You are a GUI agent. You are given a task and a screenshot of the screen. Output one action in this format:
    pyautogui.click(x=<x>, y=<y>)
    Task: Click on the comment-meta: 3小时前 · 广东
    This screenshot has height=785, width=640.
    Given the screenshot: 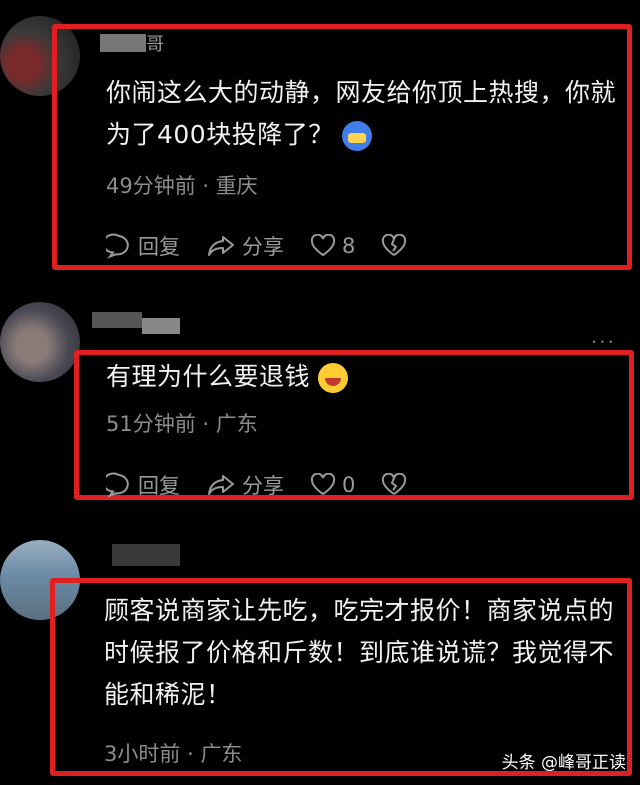 What is the action you would take?
    pyautogui.click(x=173, y=753)
    